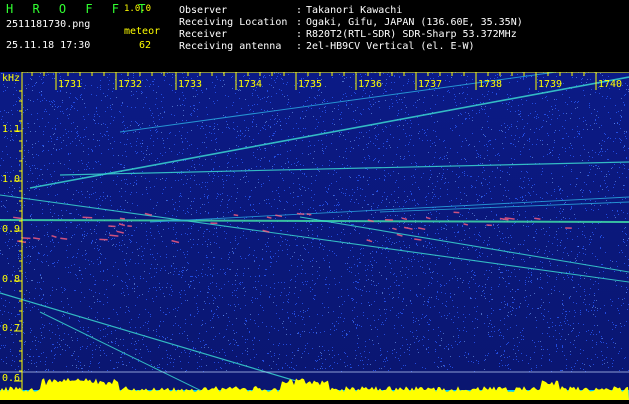  What do you see at coordinates (299, 47) in the screenshot?
I see `antenna-sep: :` at bounding box center [299, 47].